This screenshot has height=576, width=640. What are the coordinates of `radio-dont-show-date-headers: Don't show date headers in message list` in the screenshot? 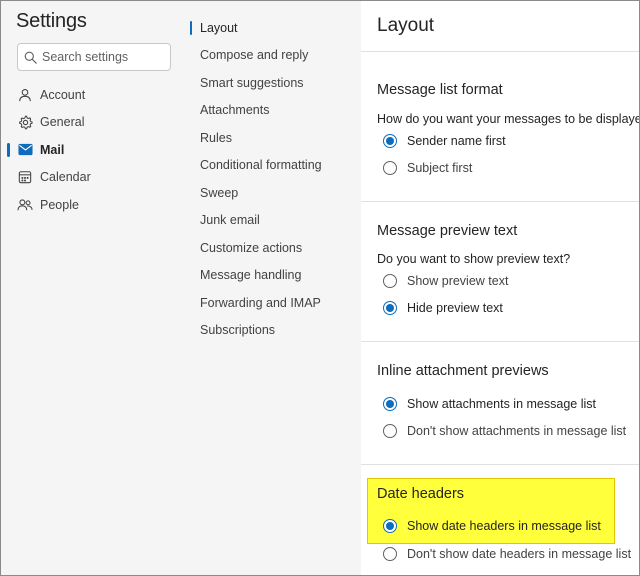 It's located at (507, 554).